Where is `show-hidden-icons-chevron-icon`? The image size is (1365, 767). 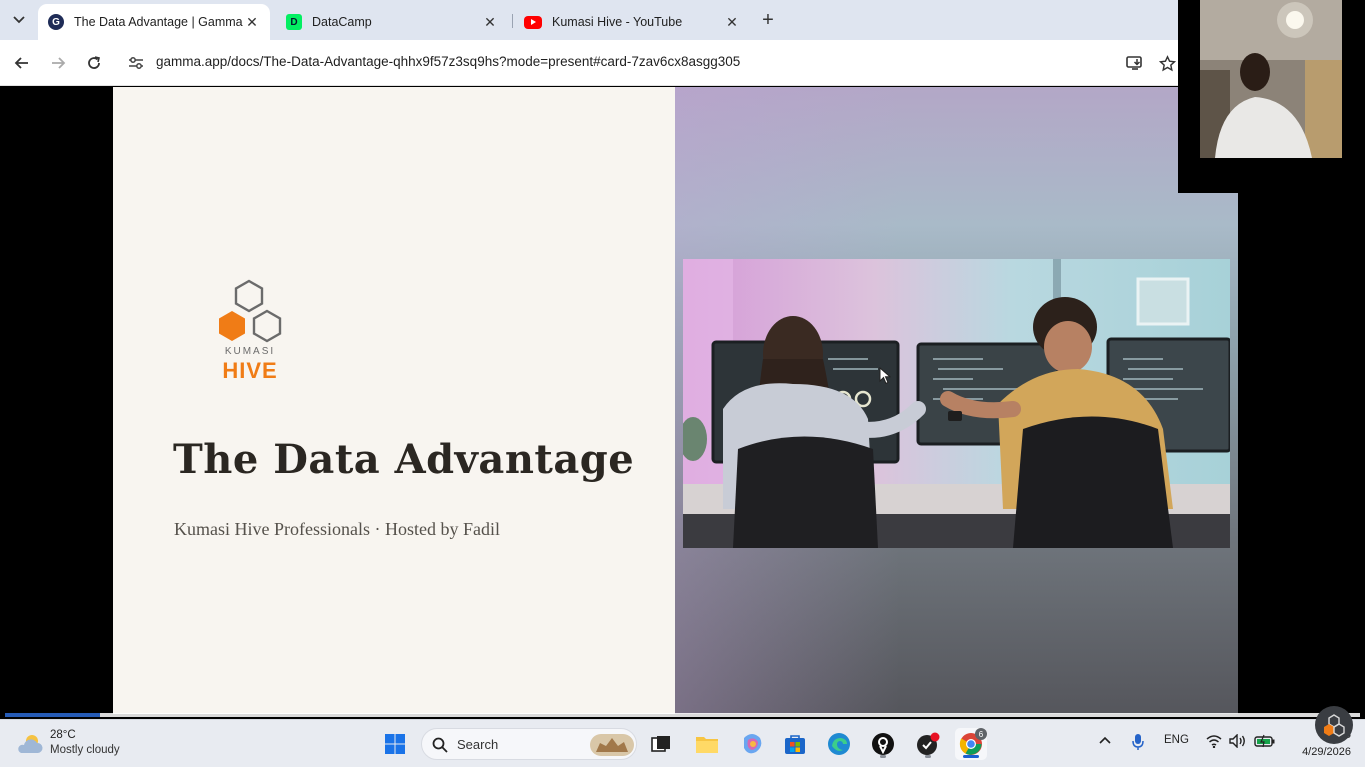 show-hidden-icons-chevron-icon is located at coordinates (1105, 741).